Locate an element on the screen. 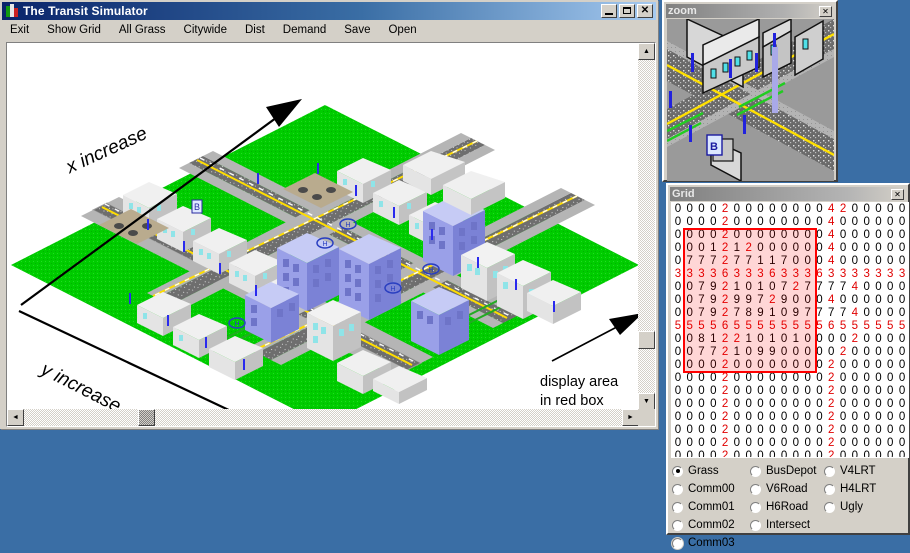 Image resolution: width=910 pixels, height=553 pixels. maximize-button is located at coordinates (627, 11).